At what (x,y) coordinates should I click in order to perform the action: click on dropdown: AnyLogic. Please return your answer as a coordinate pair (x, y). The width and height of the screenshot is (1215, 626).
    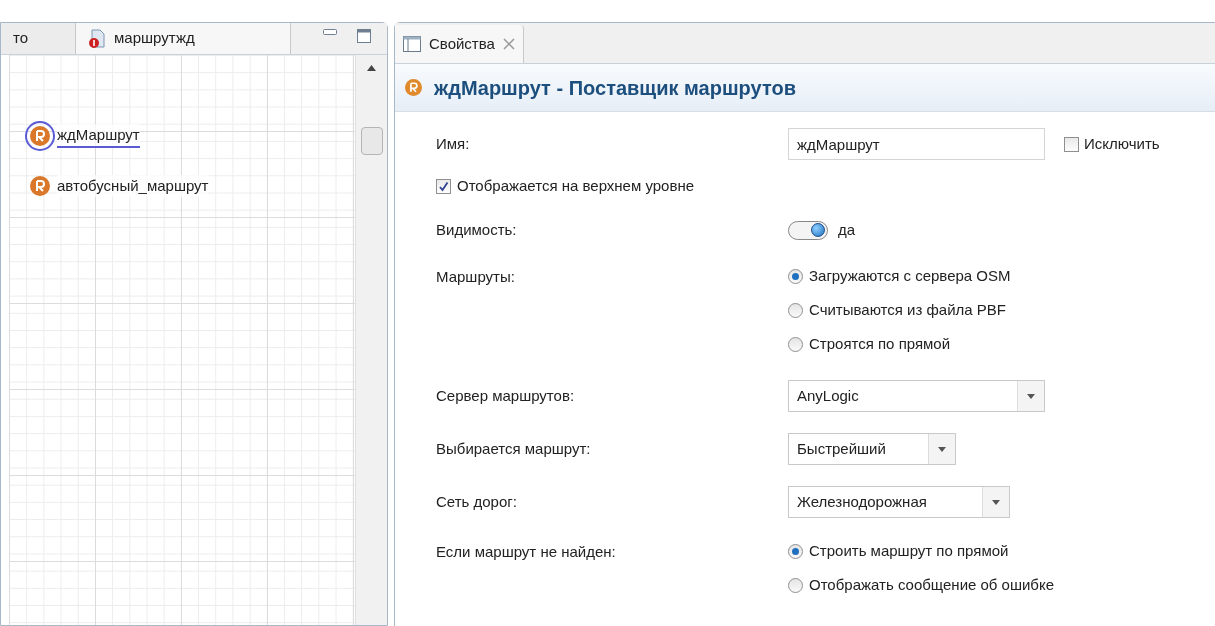
    Looking at the image, I should click on (916, 396).